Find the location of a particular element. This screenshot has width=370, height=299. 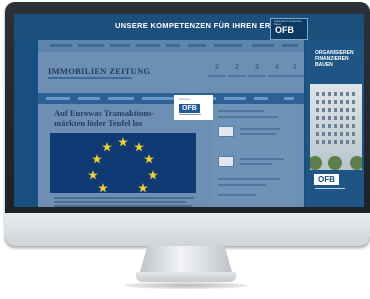

sidebar-ad: ORGANISIEREN FINANZIEREN BAUEN OFB is located at coordinates (335, 123).